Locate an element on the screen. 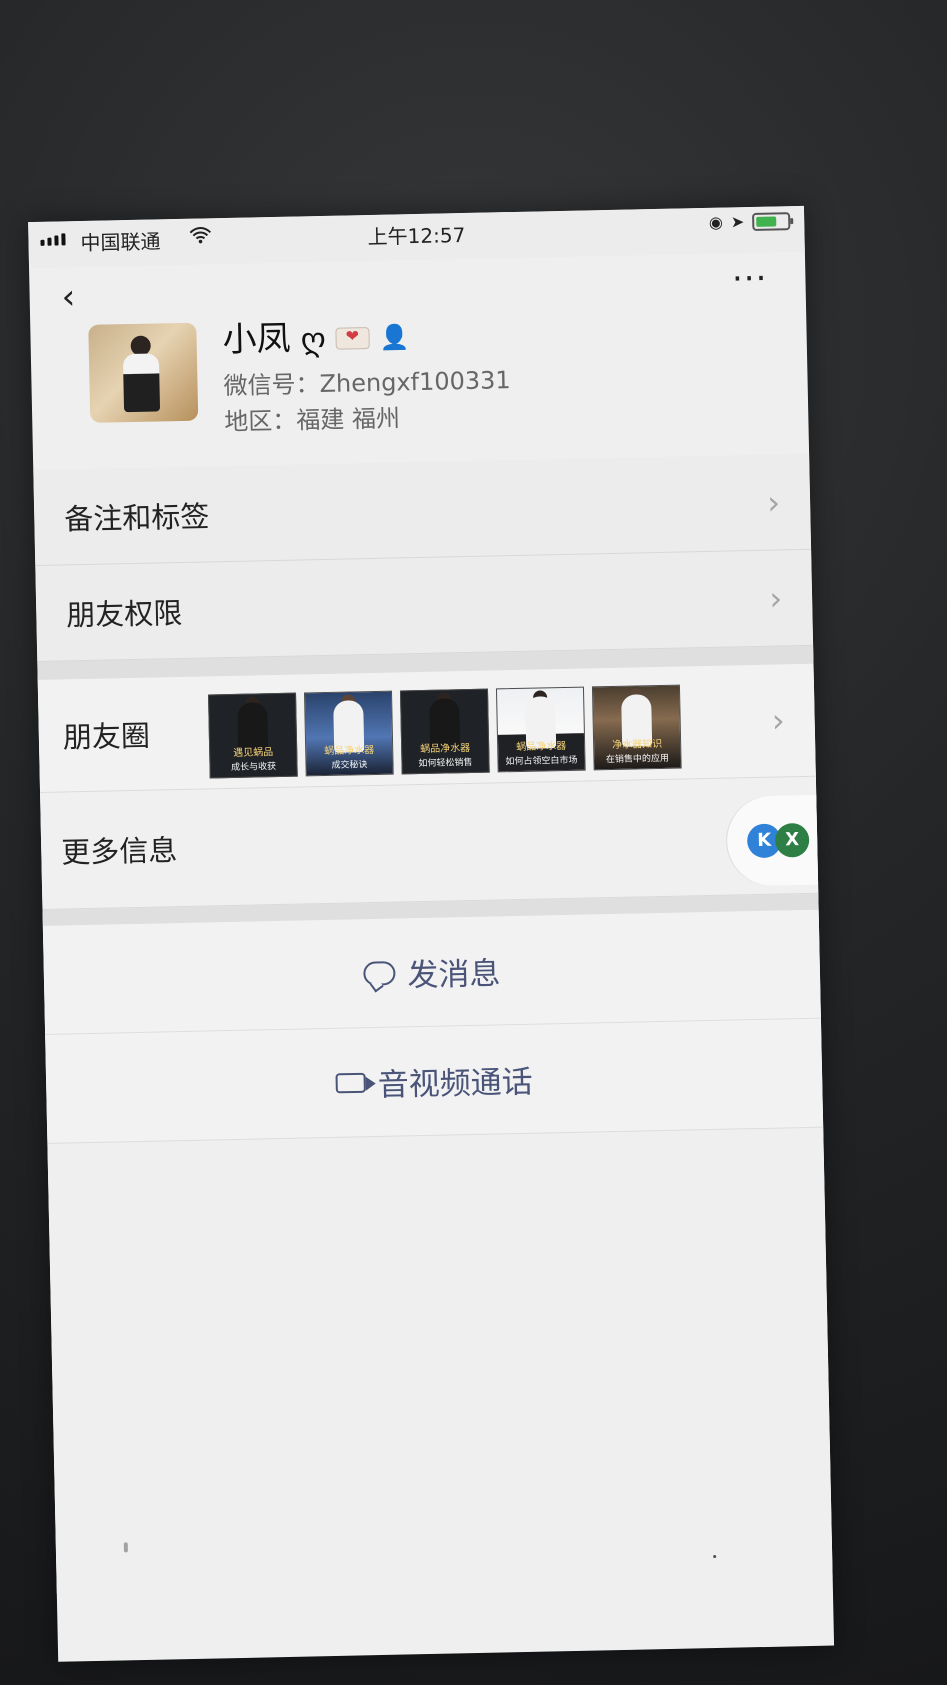 Image resolution: width=947 pixels, height=1685 pixels. video-call-label: 音视频通话 is located at coordinates (455, 1084).